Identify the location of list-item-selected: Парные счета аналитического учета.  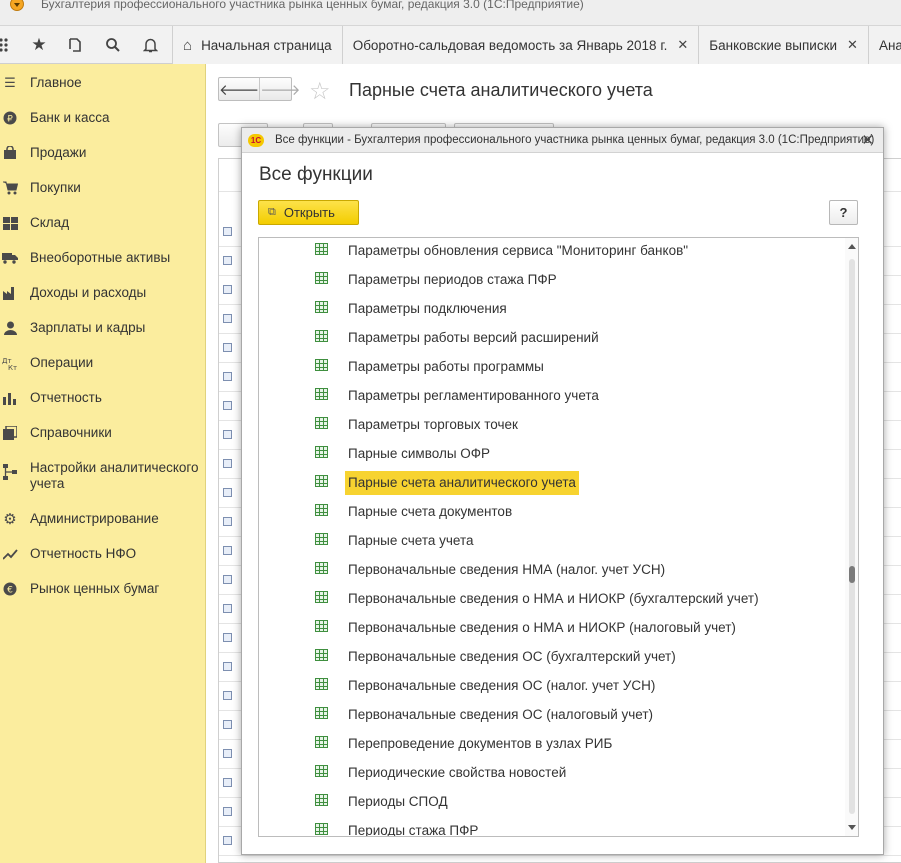
(551, 482).